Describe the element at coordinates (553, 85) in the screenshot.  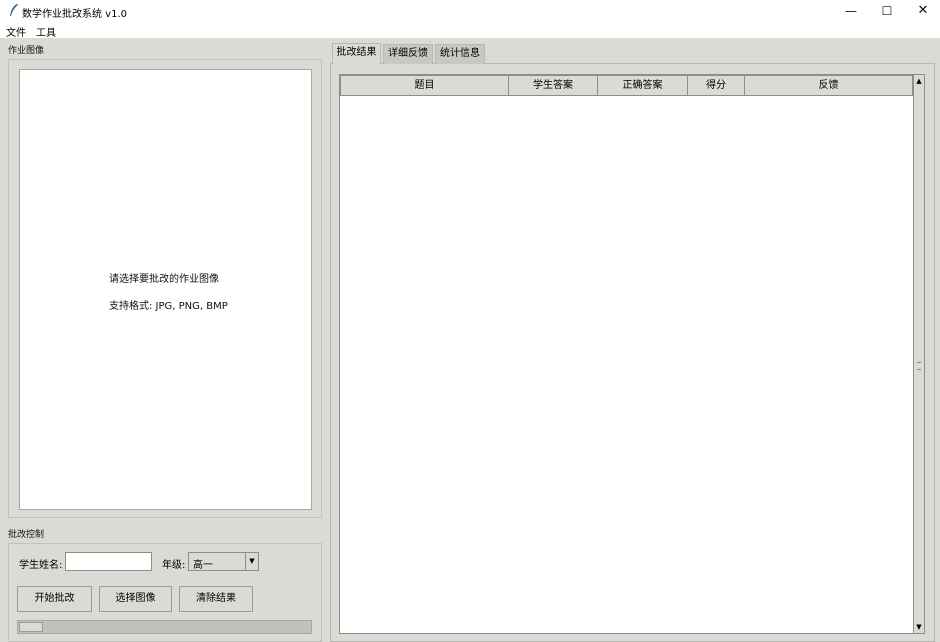
I see `column-header-student-answer: 学生答案` at that location.